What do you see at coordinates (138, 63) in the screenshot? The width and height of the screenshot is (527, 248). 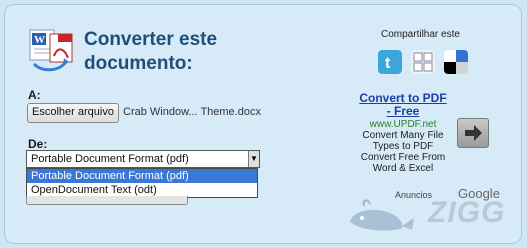 I see `page-title-line2: documento:` at bounding box center [138, 63].